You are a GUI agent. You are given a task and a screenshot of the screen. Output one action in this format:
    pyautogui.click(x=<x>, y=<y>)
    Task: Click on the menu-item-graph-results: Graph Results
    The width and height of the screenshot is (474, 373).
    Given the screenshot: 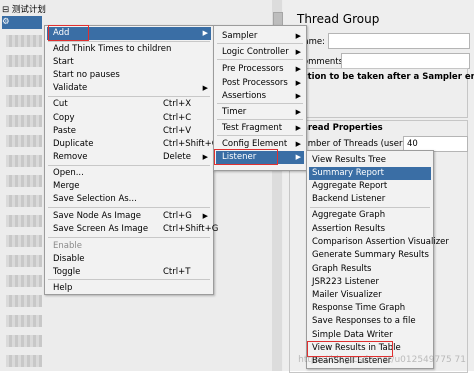 What is the action you would take?
    pyautogui.click(x=370, y=269)
    